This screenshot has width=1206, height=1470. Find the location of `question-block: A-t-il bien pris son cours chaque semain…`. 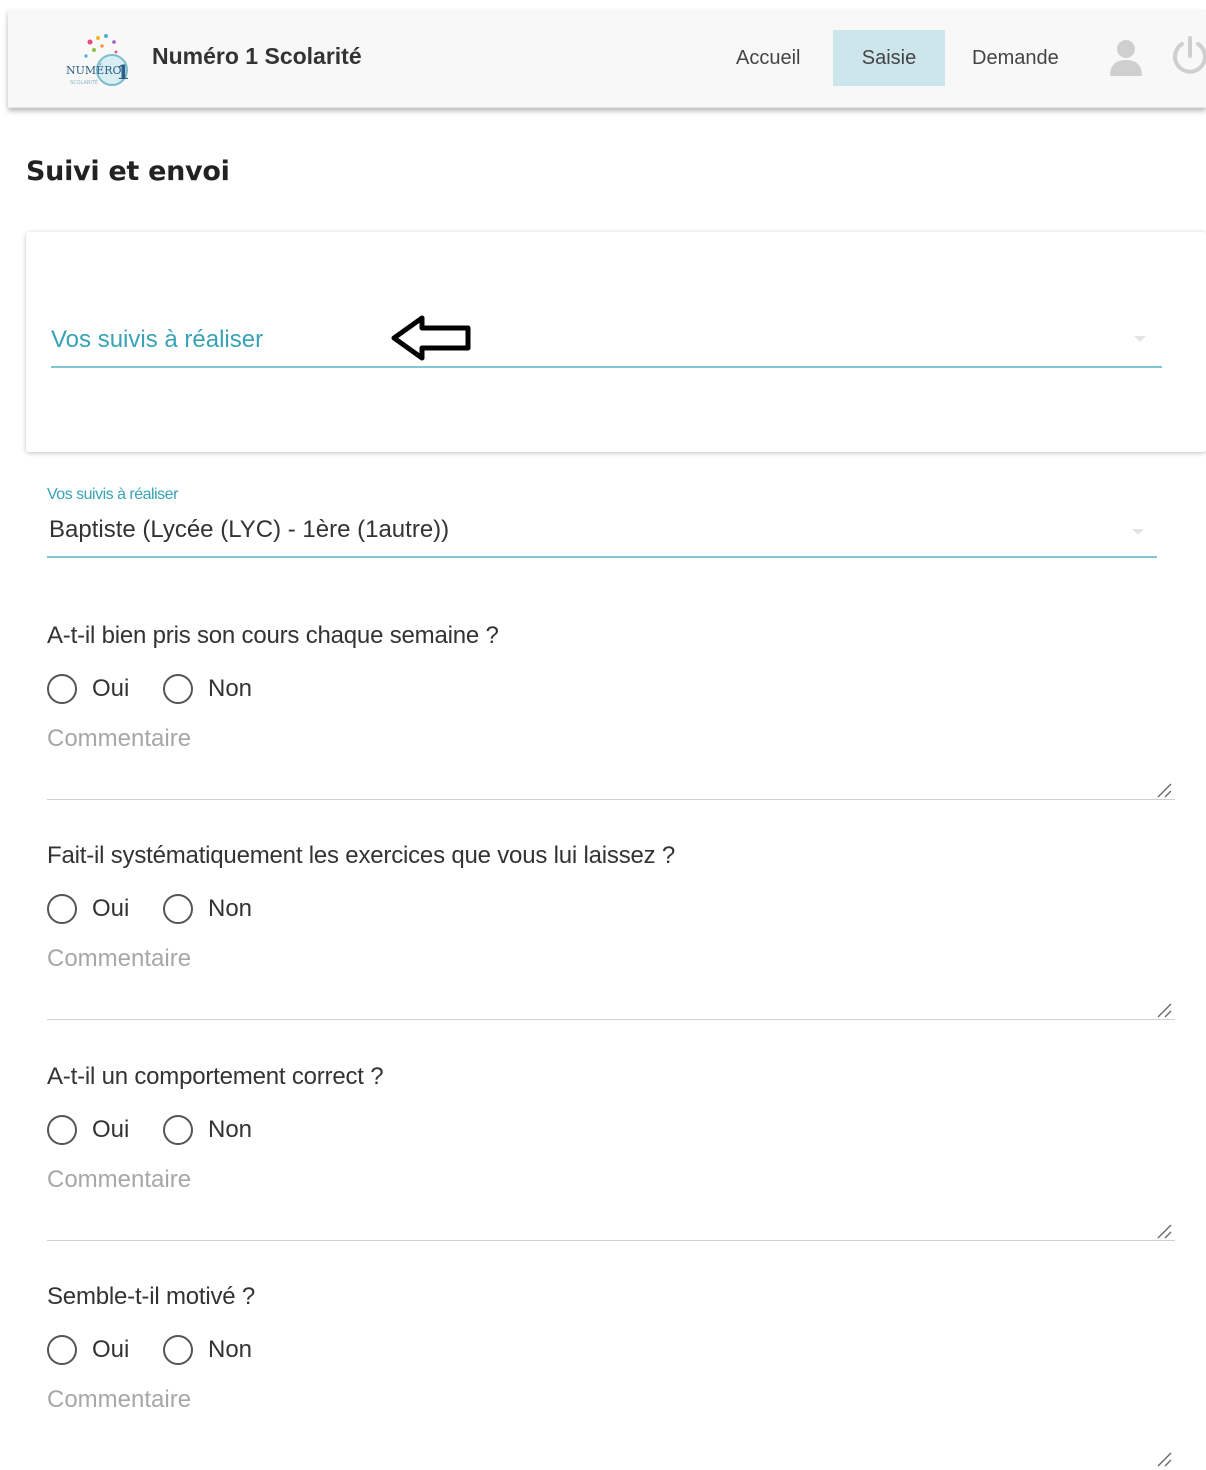

question-block: A-t-il bien pris son cours chaque semain… is located at coordinates (603, 732).